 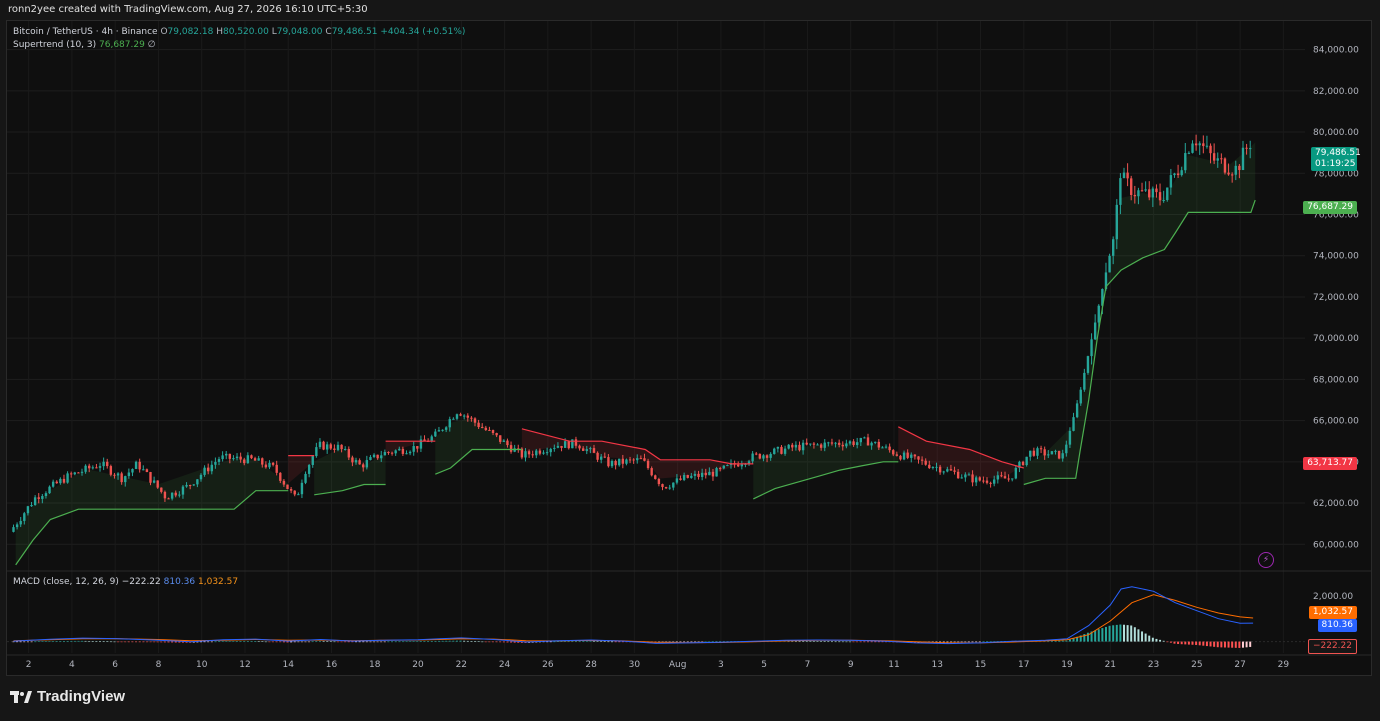 What do you see at coordinates (980, 665) in the screenshot?
I see `time-axis-label: 15` at bounding box center [980, 665].